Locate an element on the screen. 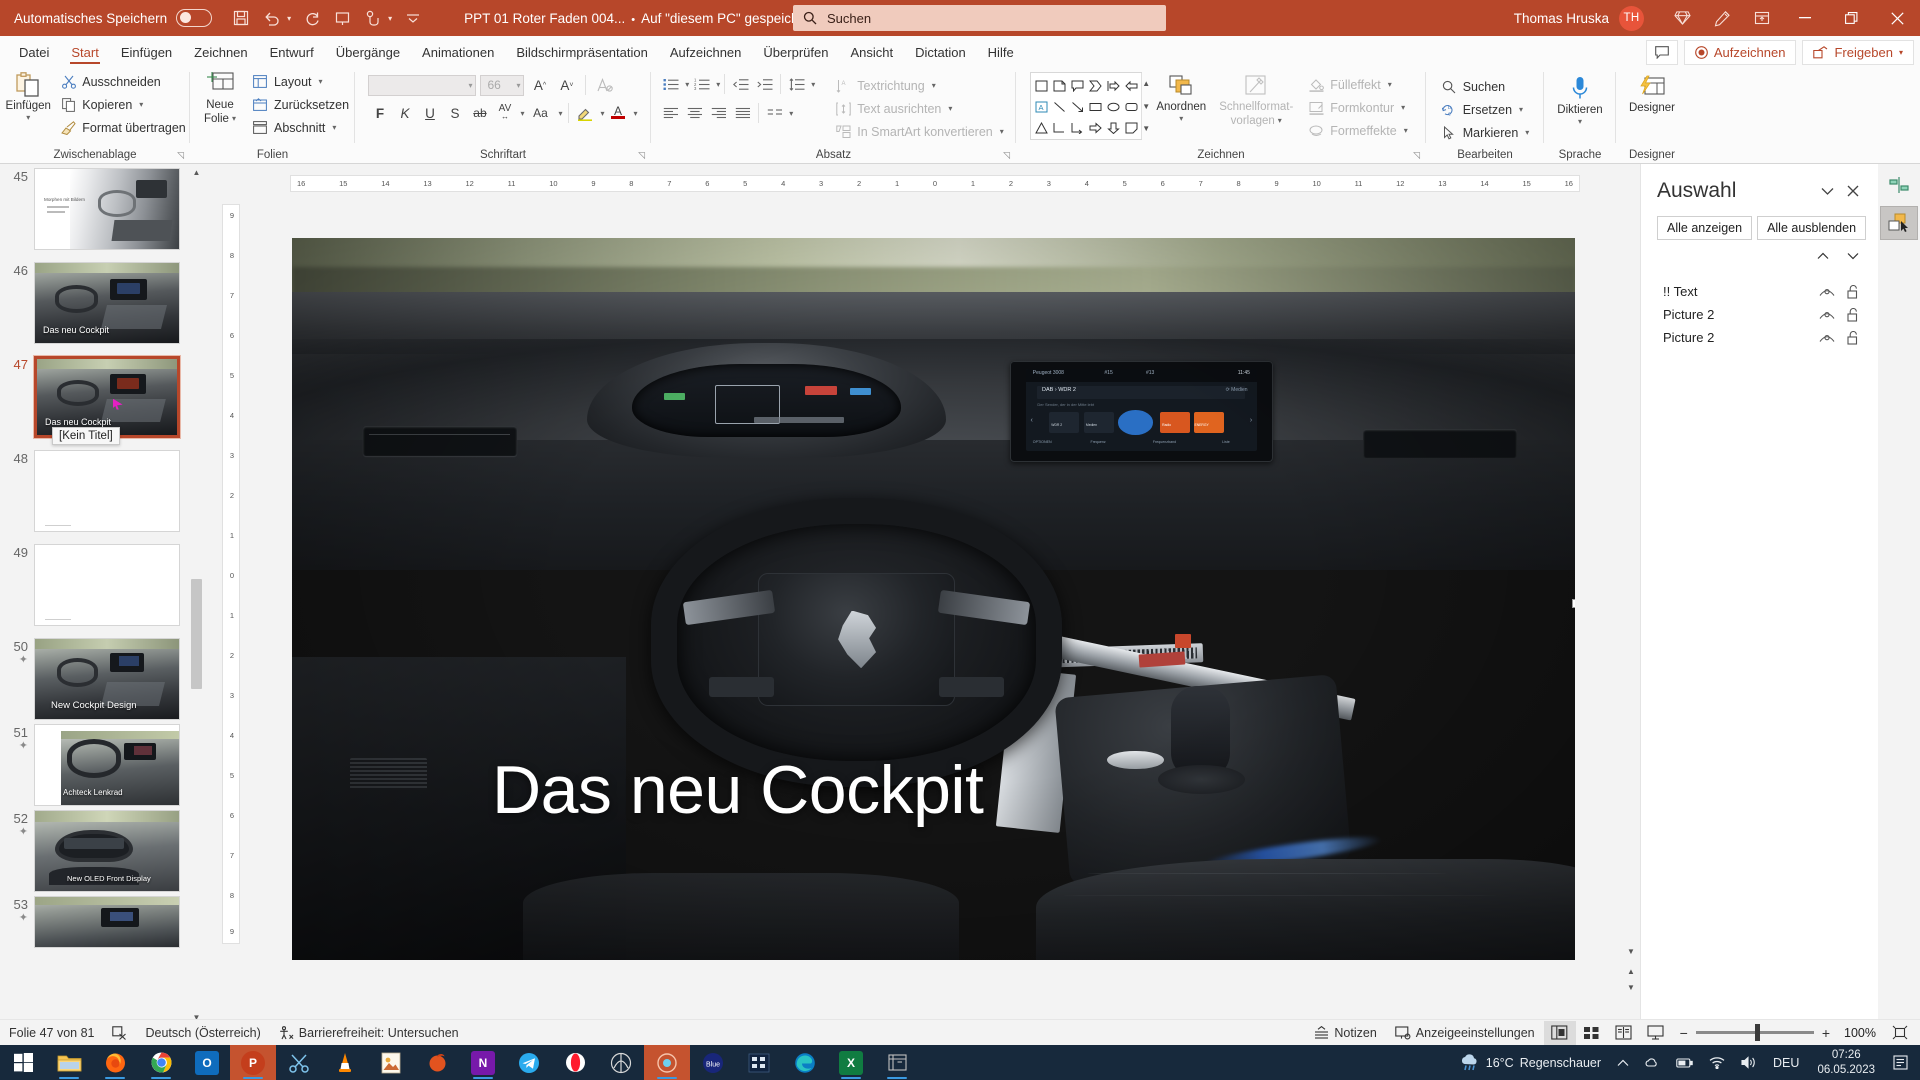 This screenshot has width=1920, height=1080. dictate-button: Diktieren ▾ is located at coordinates (1580, 99).